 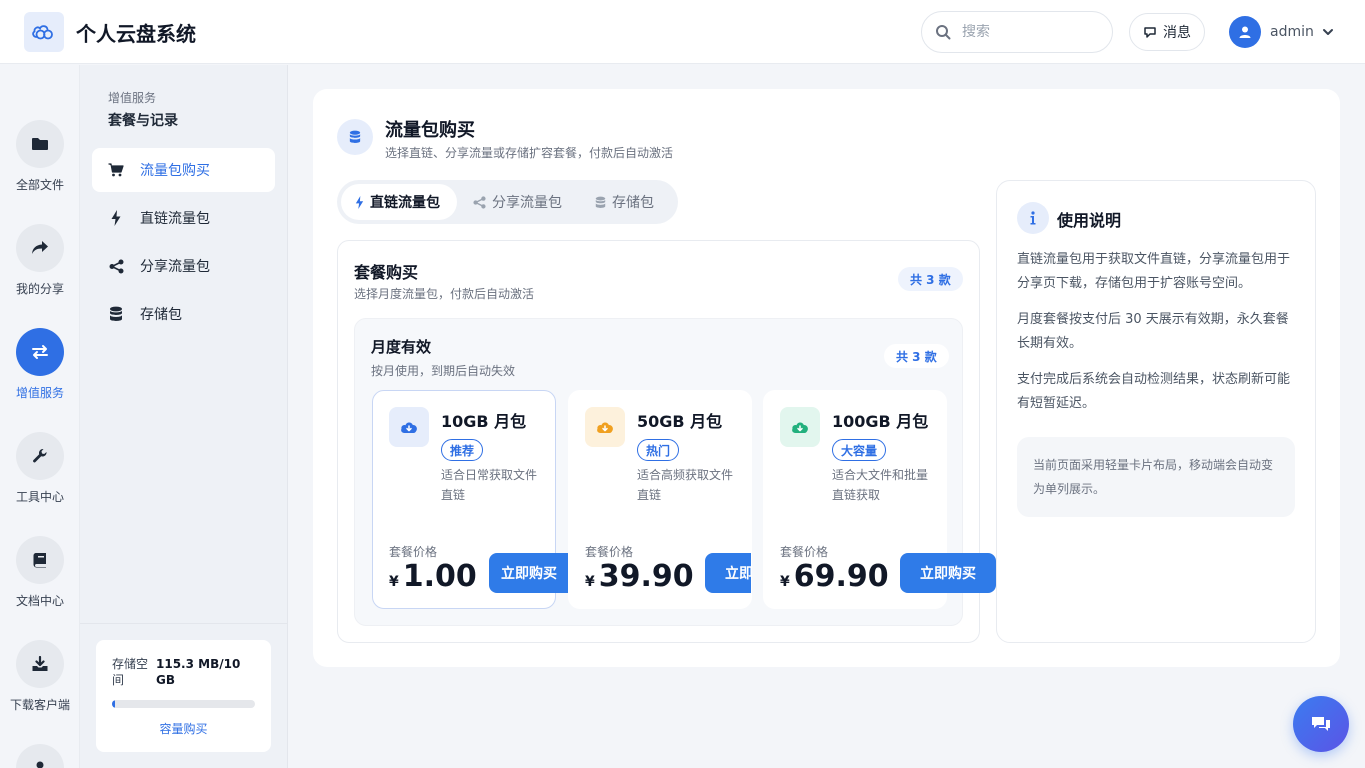 I want to click on rail-item-all-files: 全部文件, so click(x=40, y=156).